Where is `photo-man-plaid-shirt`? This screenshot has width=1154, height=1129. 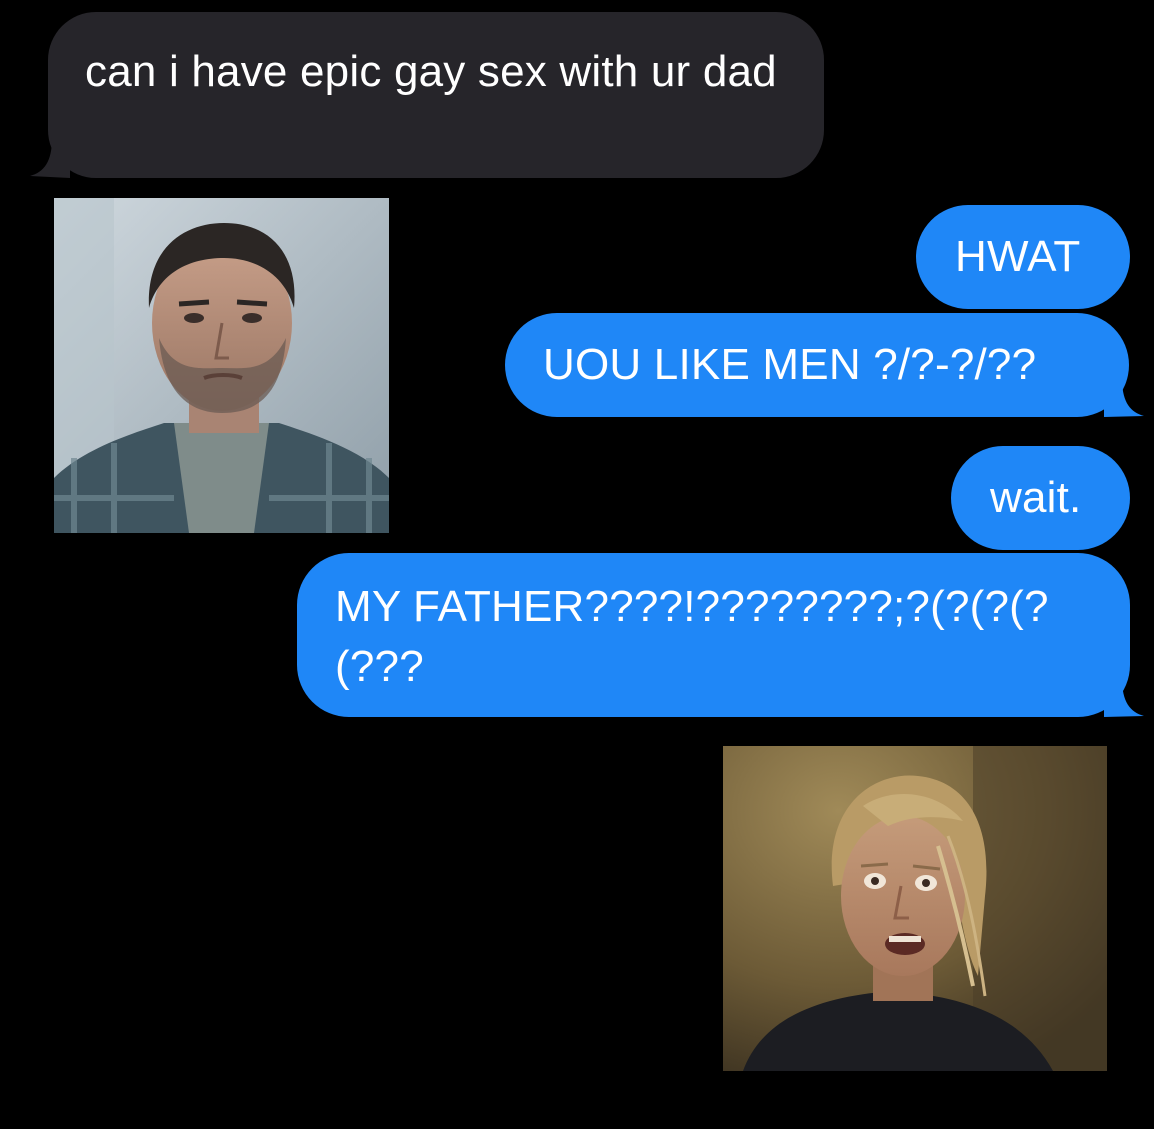
photo-man-plaid-shirt is located at coordinates (221, 365).